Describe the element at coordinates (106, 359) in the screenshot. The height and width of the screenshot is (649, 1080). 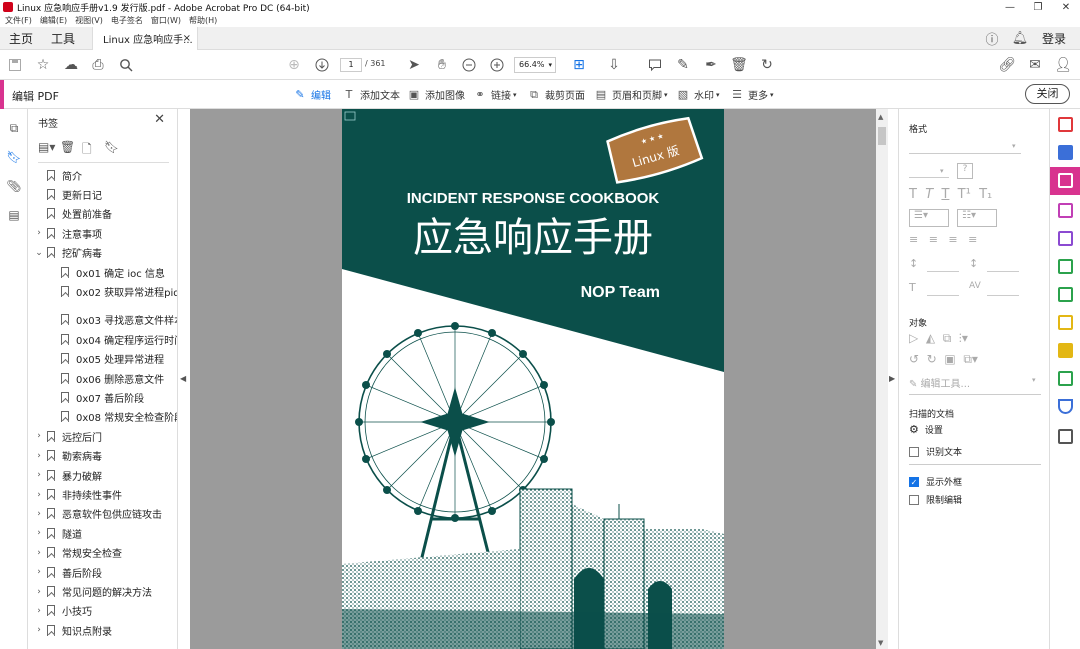
I see `bookmark-item: 0x05 处理异常进程` at that location.